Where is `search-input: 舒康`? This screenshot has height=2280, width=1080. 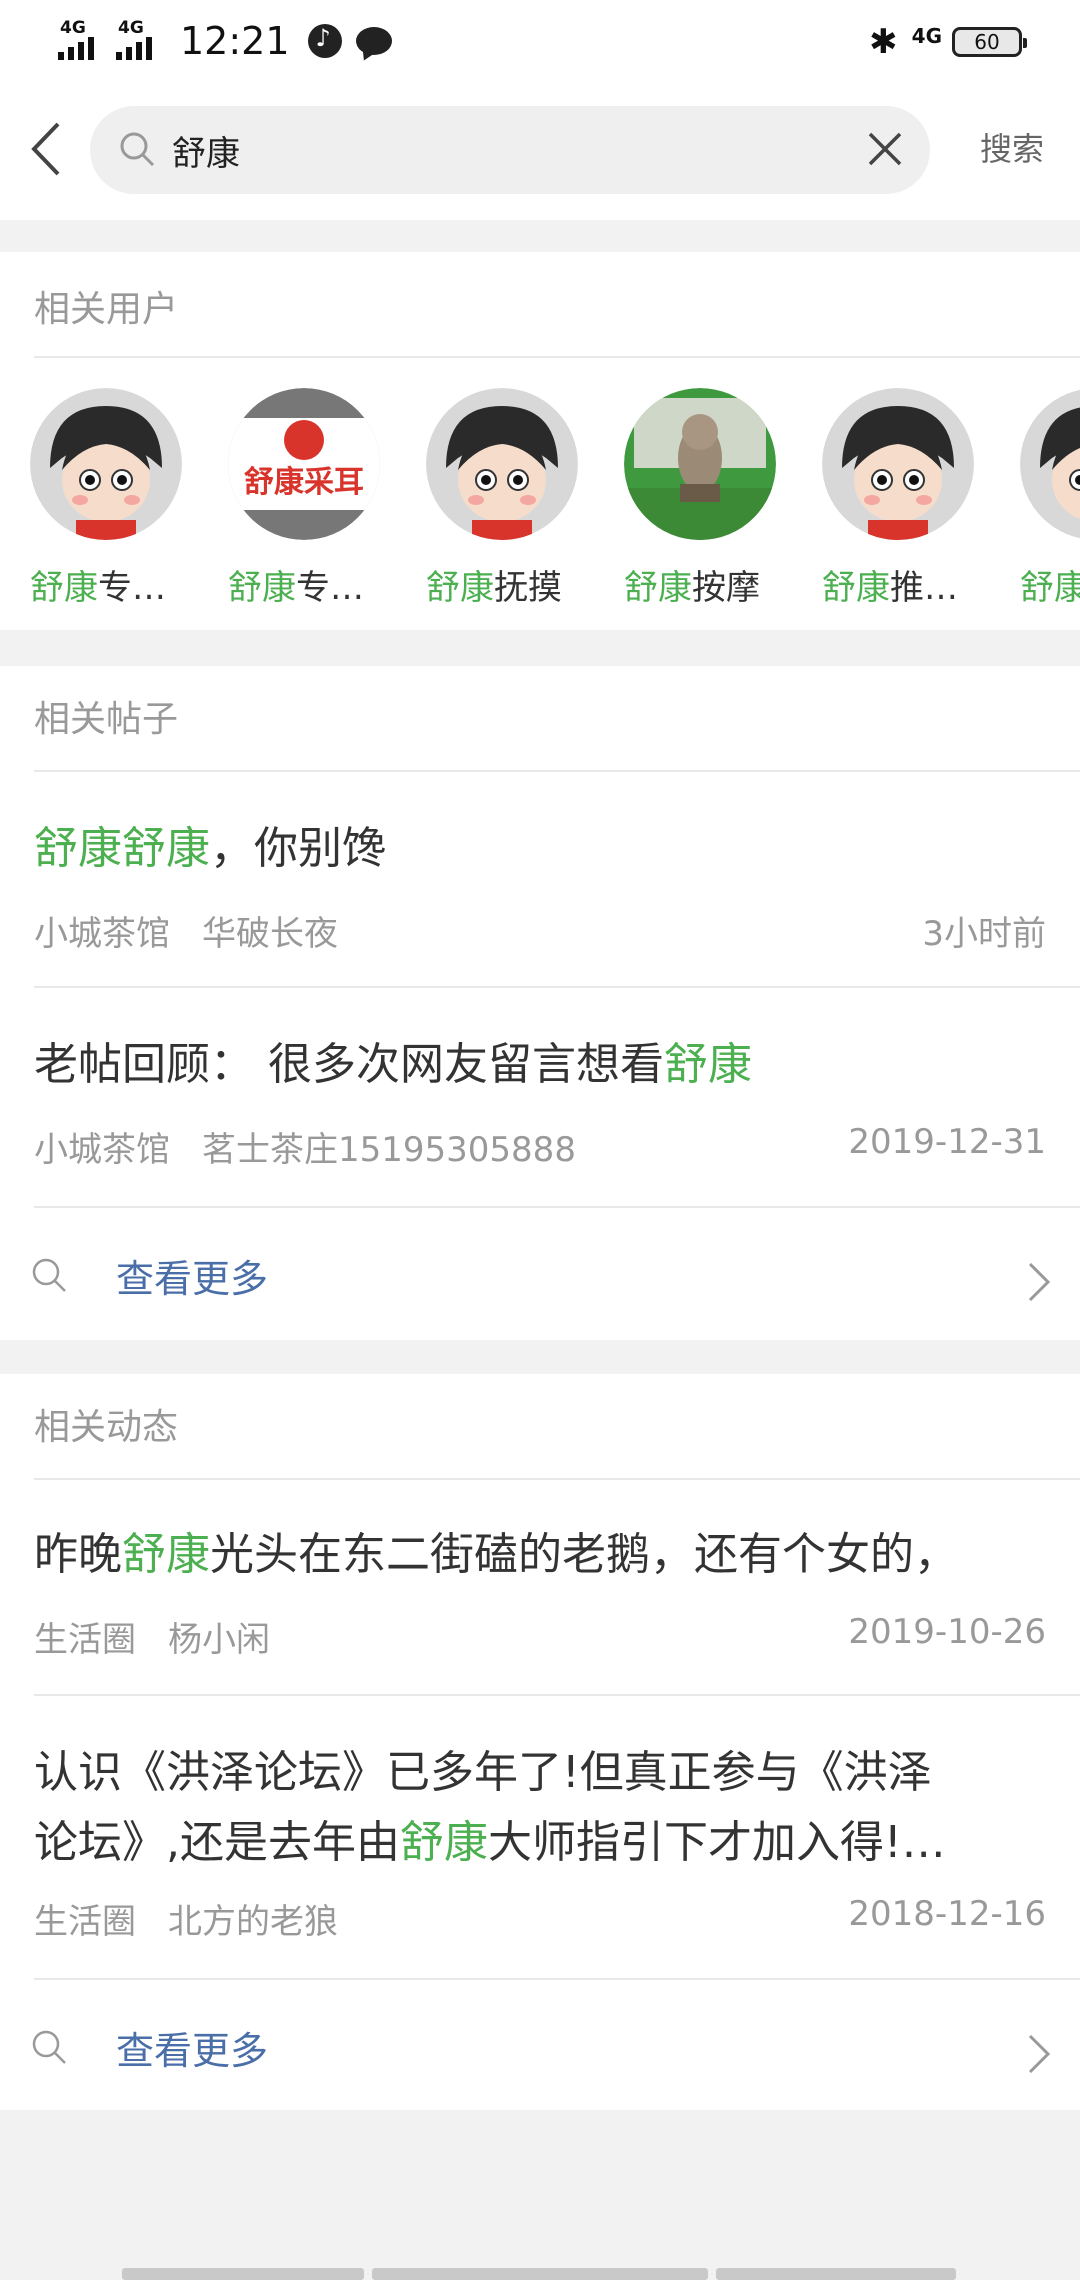
search-input: 舒康 is located at coordinates (510, 150).